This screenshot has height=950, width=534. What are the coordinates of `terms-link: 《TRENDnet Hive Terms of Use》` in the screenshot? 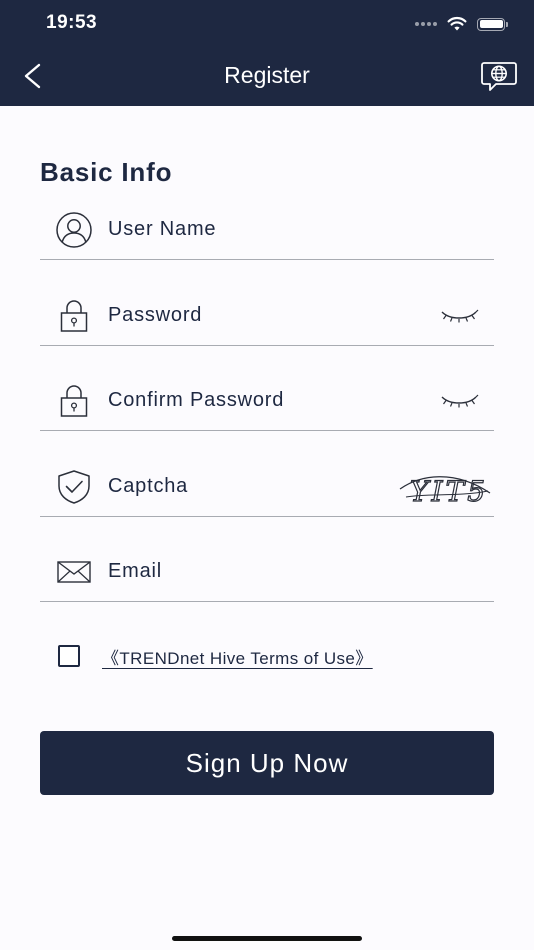 It's located at (237, 656).